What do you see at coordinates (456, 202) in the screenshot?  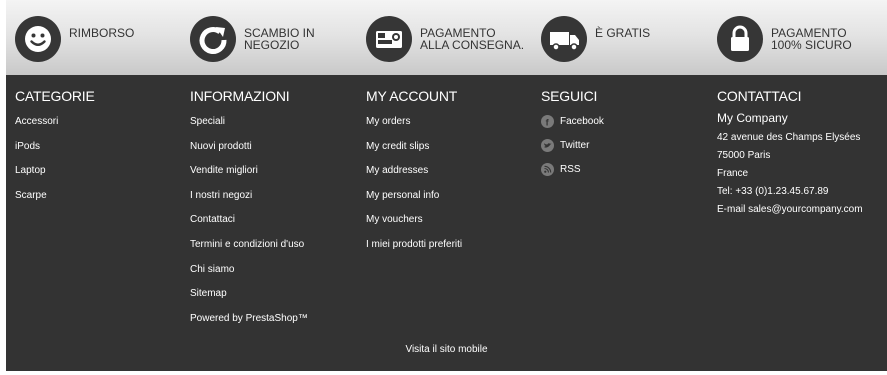 I see `footer-link: My personal info` at bounding box center [456, 202].